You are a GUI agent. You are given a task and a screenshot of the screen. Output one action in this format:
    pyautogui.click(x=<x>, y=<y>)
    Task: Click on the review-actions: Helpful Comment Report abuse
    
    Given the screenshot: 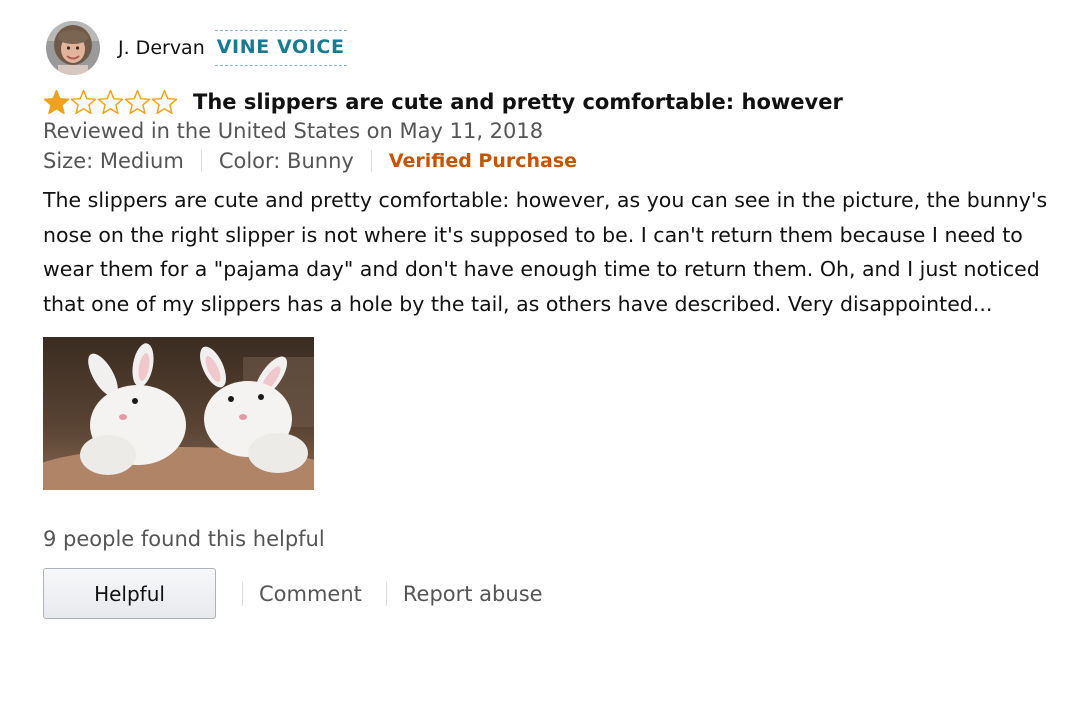 What is the action you would take?
    pyautogui.click(x=555, y=593)
    